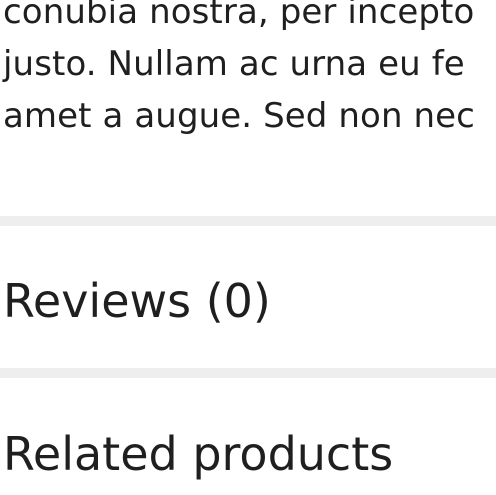 The width and height of the screenshot is (496, 495). I want to click on reviews-heading: Reviews (0), so click(137, 301).